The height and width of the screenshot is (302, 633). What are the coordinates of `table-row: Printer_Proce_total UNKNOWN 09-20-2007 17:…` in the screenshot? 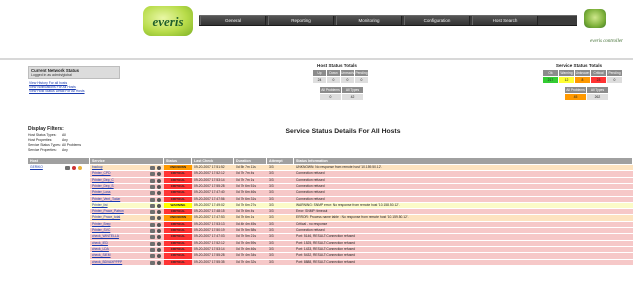 It's located at (330, 218).